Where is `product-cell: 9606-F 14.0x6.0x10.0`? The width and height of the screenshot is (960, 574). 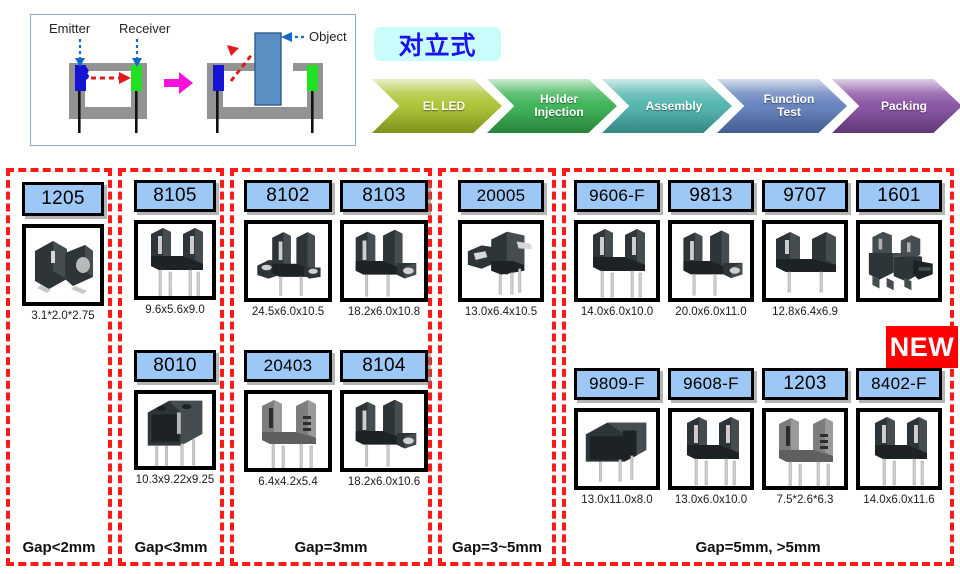 product-cell: 9606-F 14.0x6.0x10.0 is located at coordinates (617, 249).